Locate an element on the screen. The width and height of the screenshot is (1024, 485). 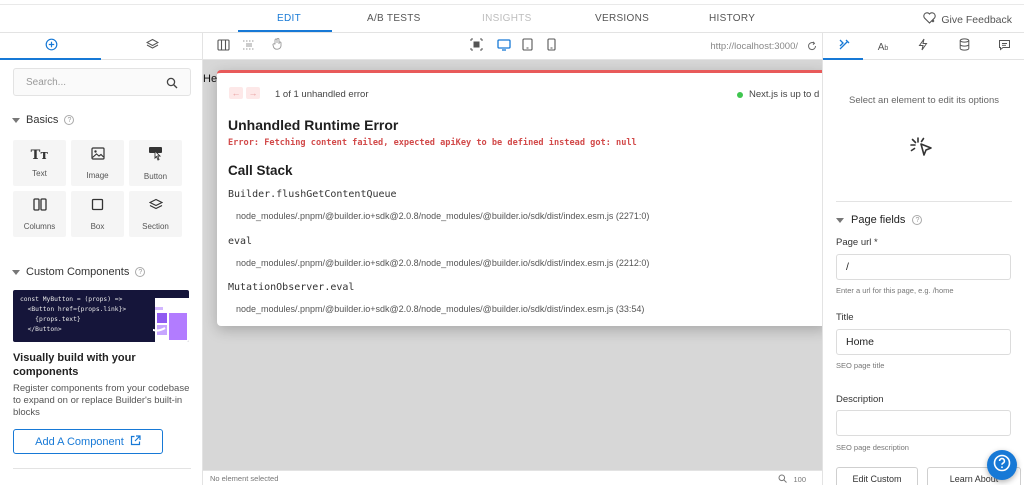
tab-comments is located at coordinates (1004, 47).